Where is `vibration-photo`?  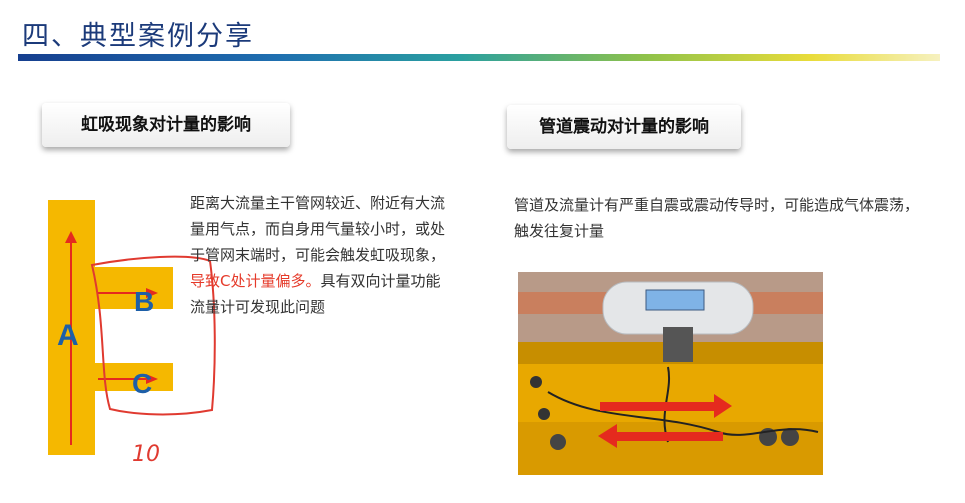 vibration-photo is located at coordinates (670, 373).